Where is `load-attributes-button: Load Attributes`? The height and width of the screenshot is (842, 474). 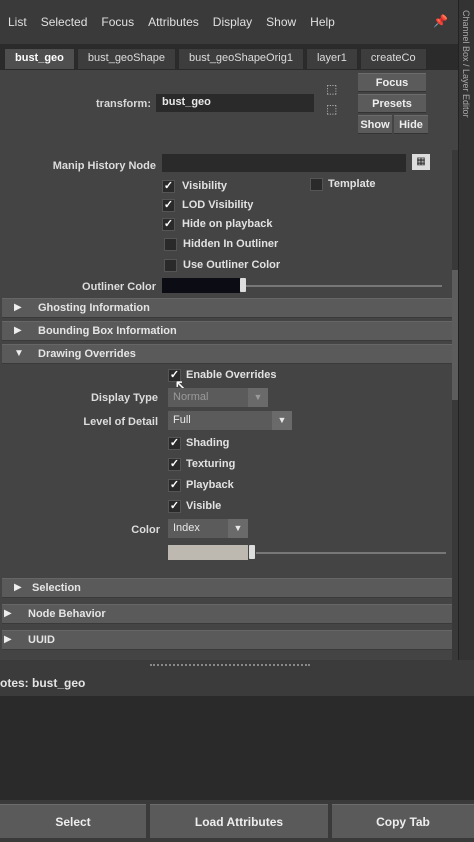
load-attributes-button: Load Attributes is located at coordinates (239, 821).